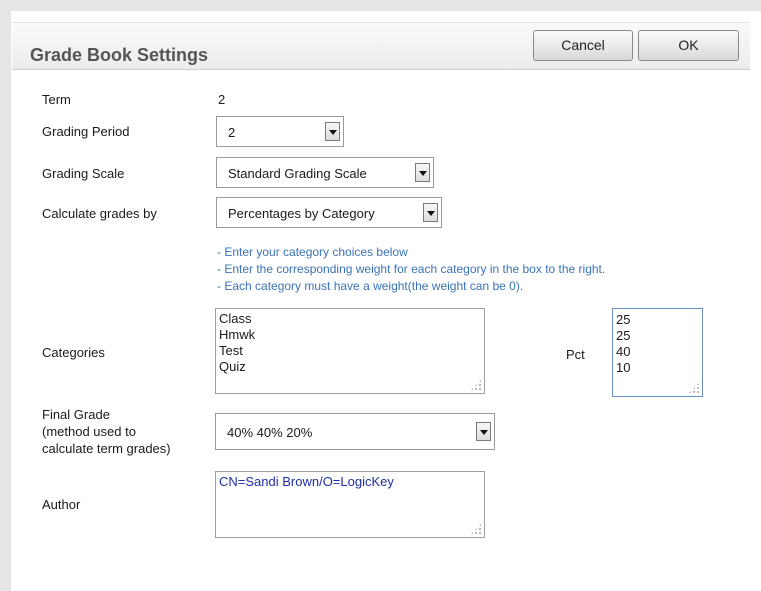  What do you see at coordinates (270, 432) in the screenshot?
I see `final-grade-value: 40% 40% 20%` at bounding box center [270, 432].